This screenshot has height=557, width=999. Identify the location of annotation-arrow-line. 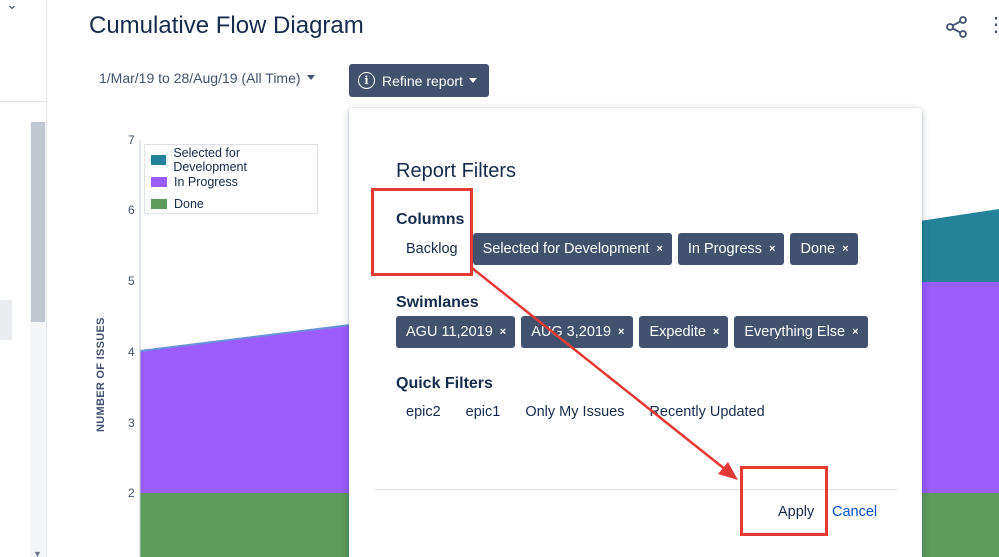
(599, 369).